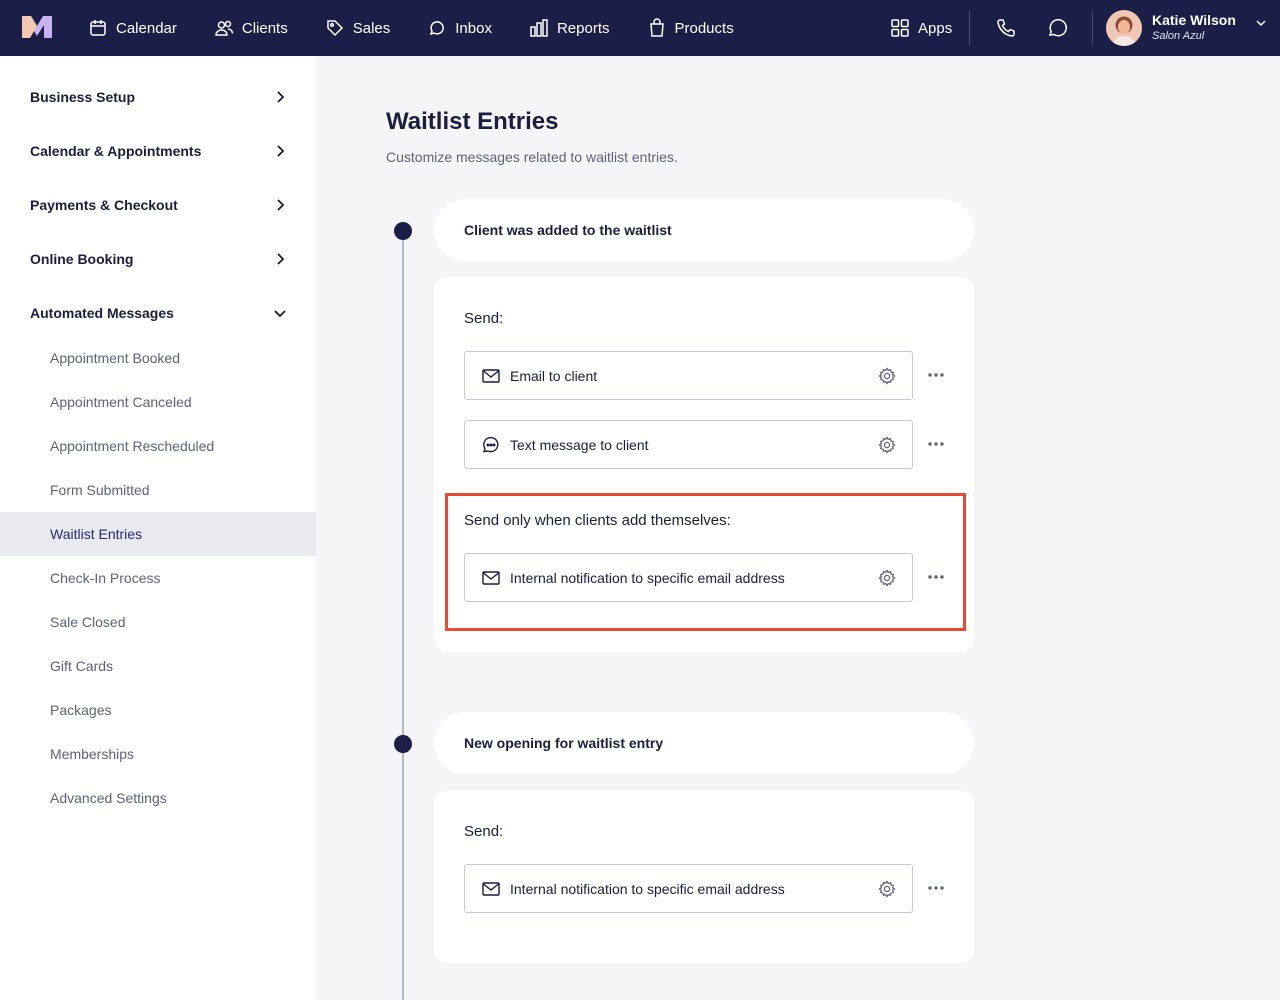 The image size is (1280, 1000). What do you see at coordinates (437, 28) in the screenshot?
I see `inbox-icon` at bounding box center [437, 28].